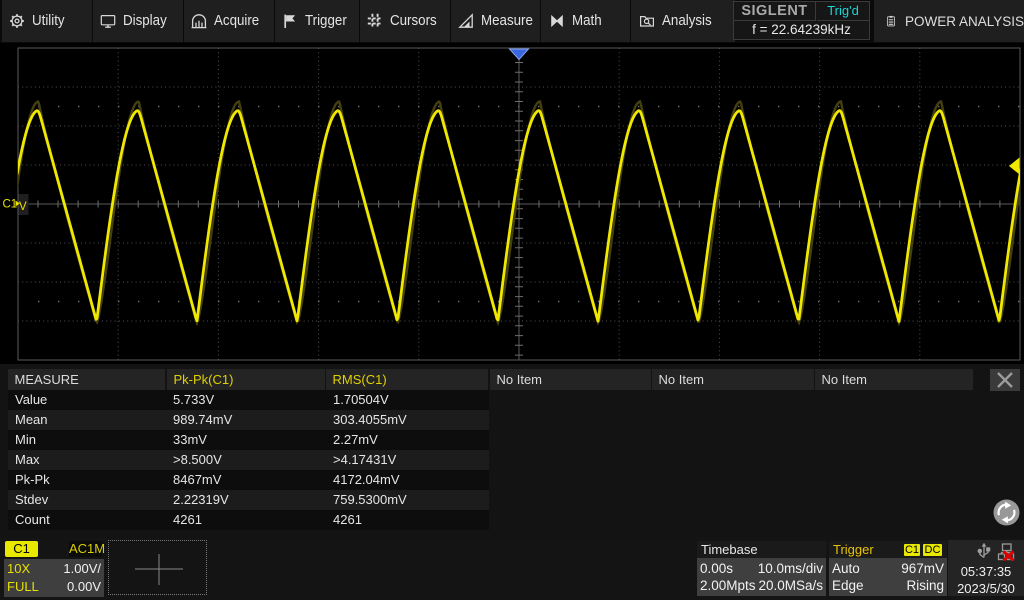 Image resolution: width=1024 pixels, height=600 pixels. I want to click on svg-text: C1, so click(10, 205).